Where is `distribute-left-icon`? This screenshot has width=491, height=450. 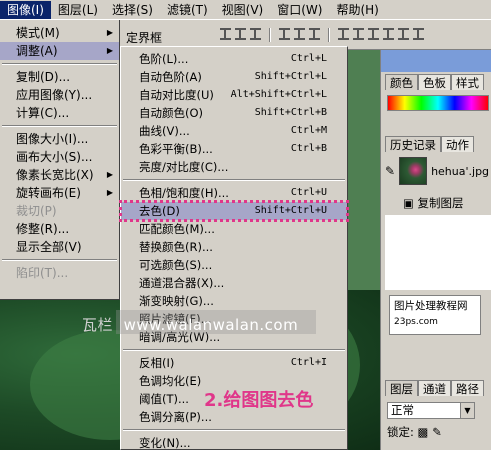 distribute-left-icon is located at coordinates (388, 34).